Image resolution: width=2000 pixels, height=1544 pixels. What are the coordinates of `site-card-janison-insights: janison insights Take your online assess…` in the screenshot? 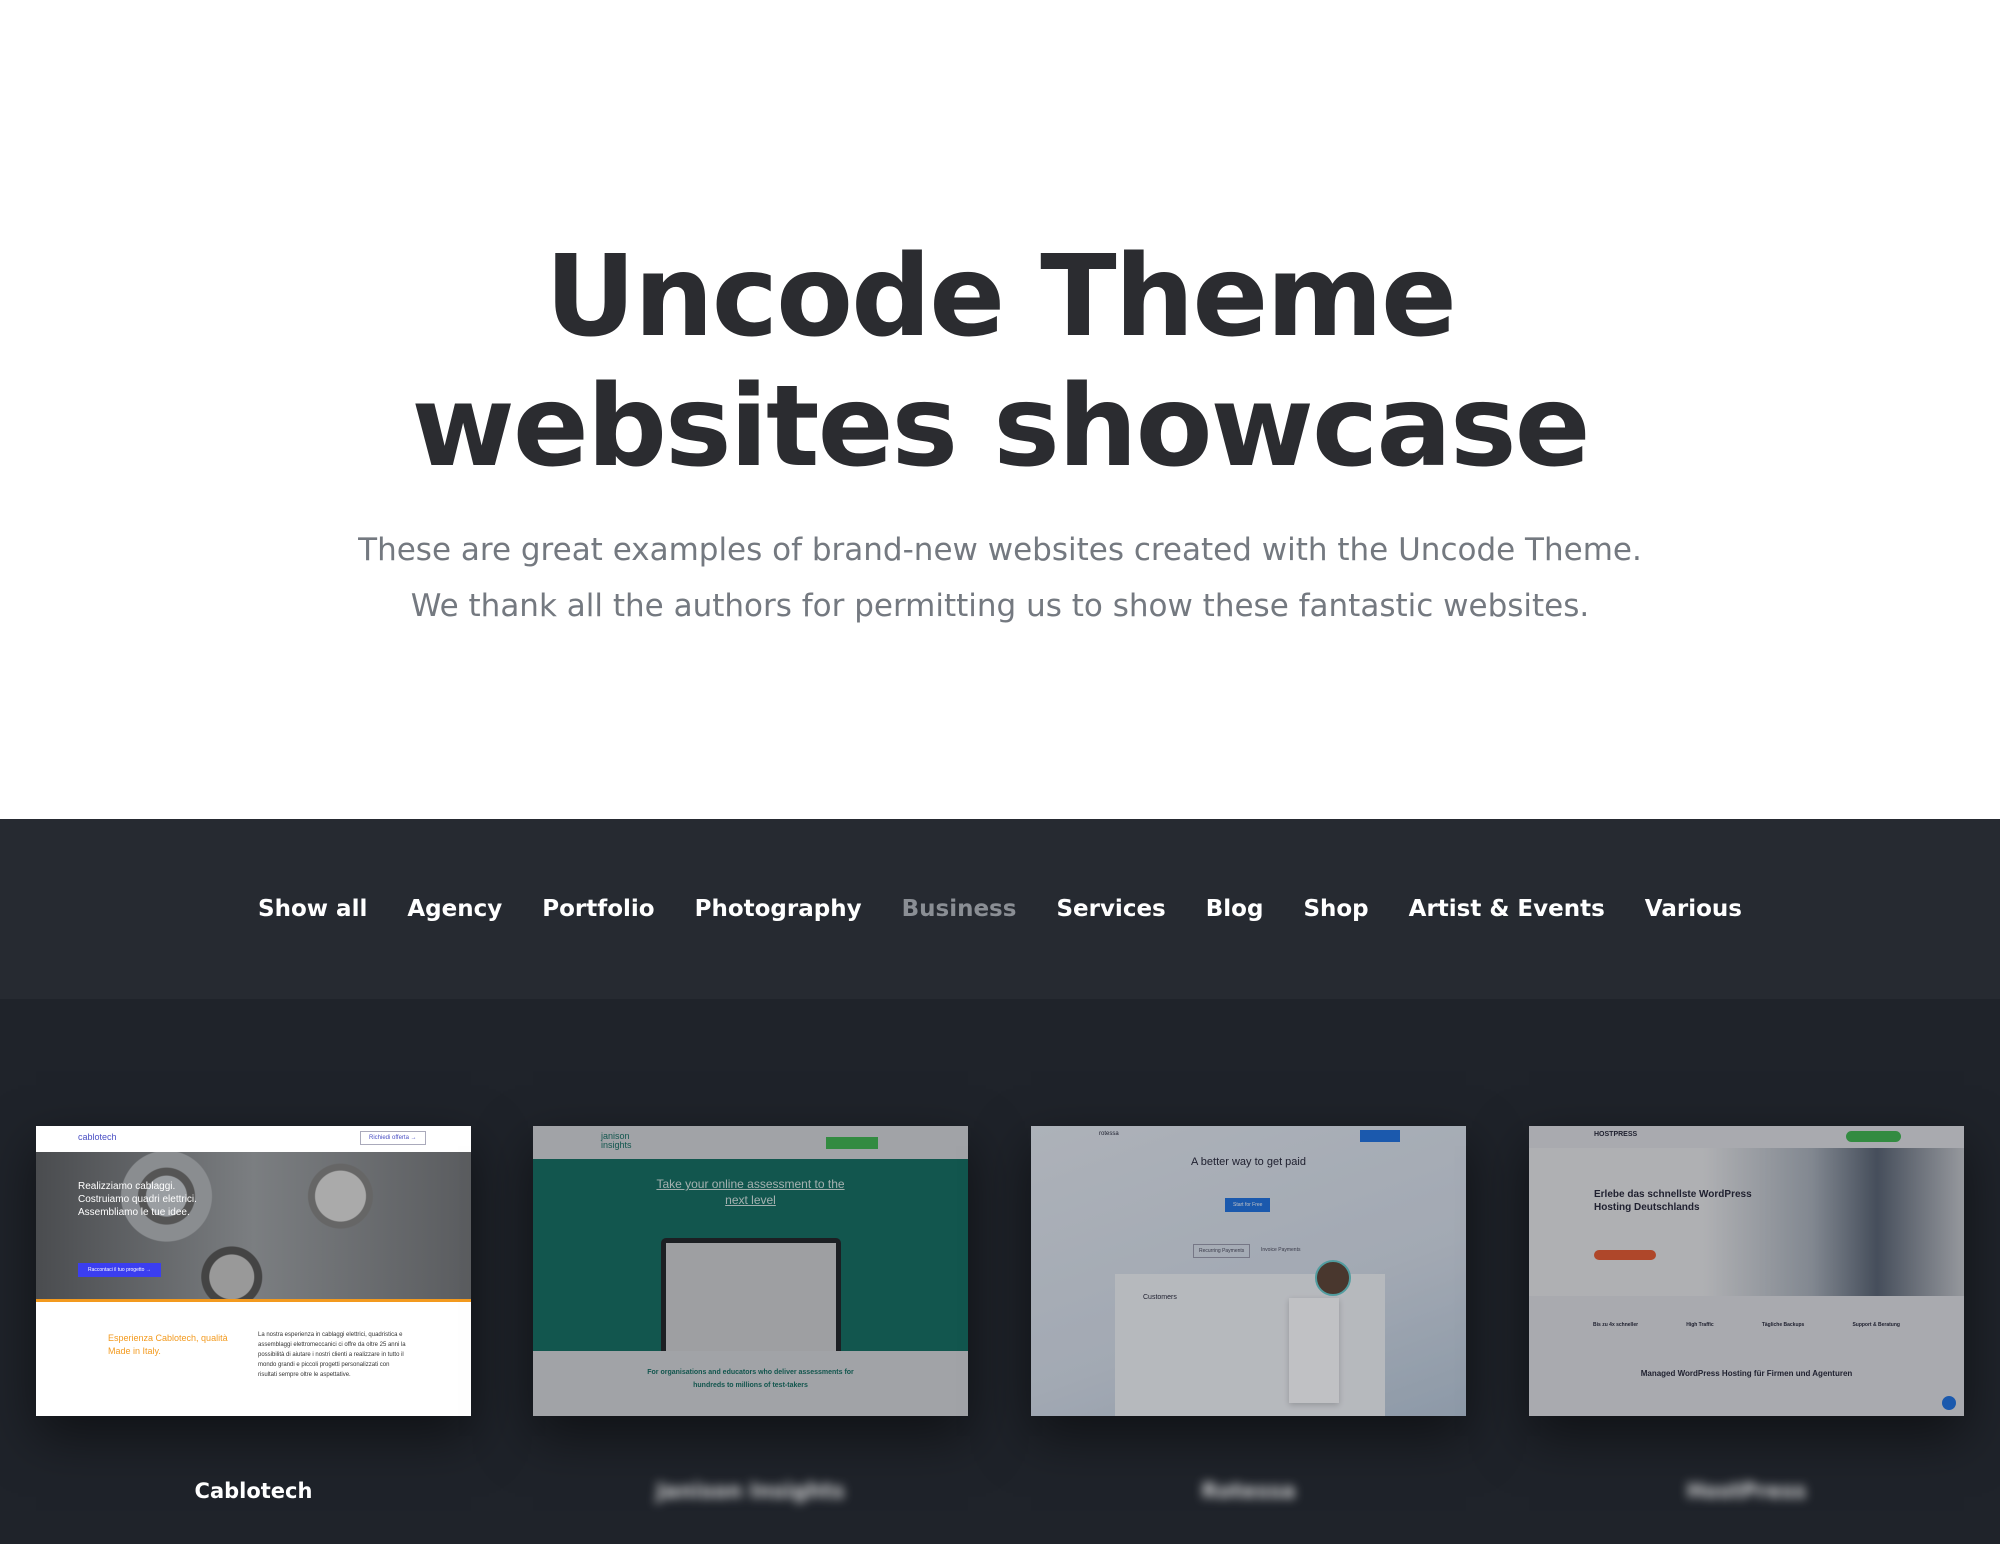 It's located at (750, 1271).